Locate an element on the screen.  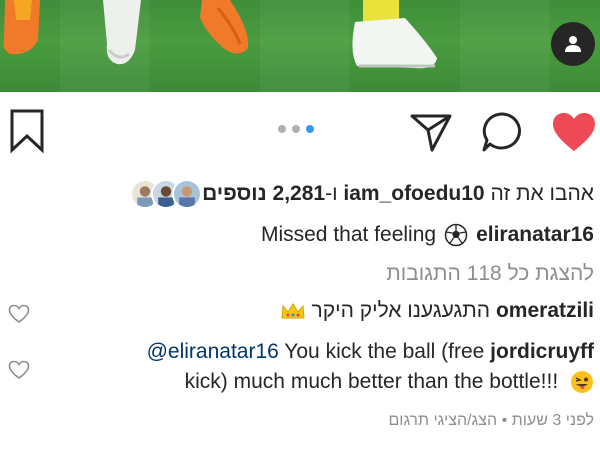
comment-mention: @eliranatar16 is located at coordinates (213, 351).